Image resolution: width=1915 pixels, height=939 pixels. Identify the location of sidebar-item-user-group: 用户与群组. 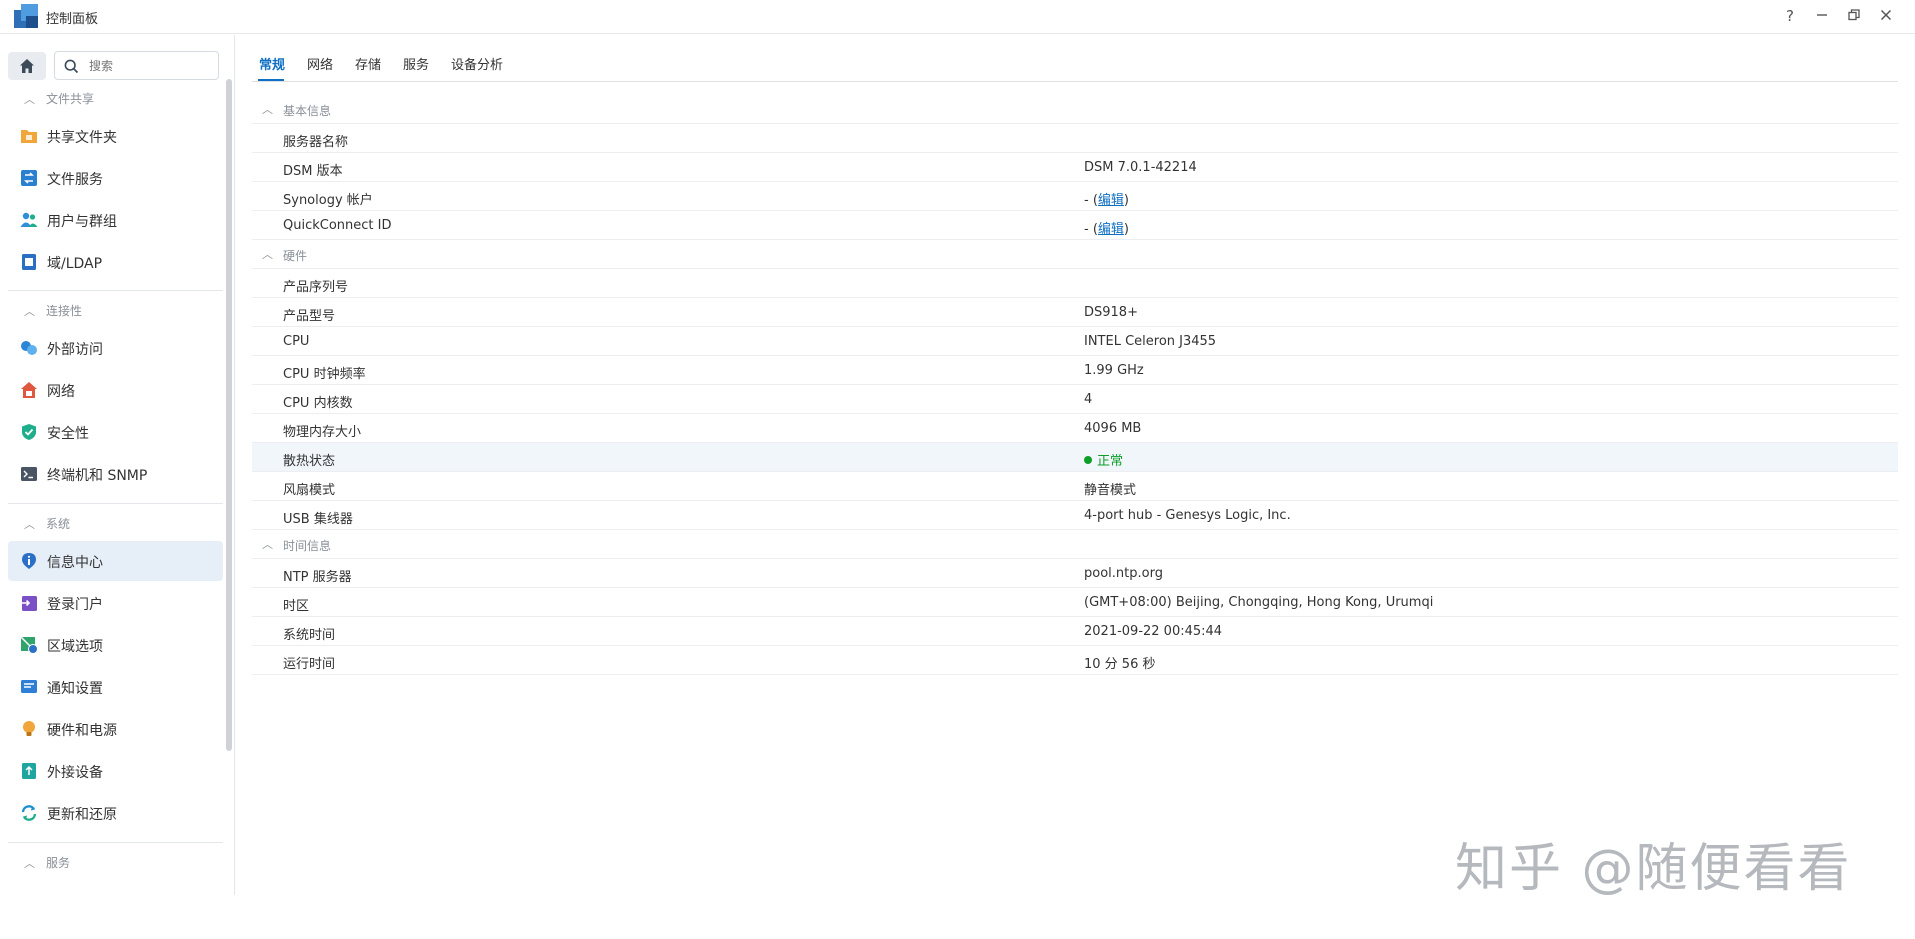
(115, 220).